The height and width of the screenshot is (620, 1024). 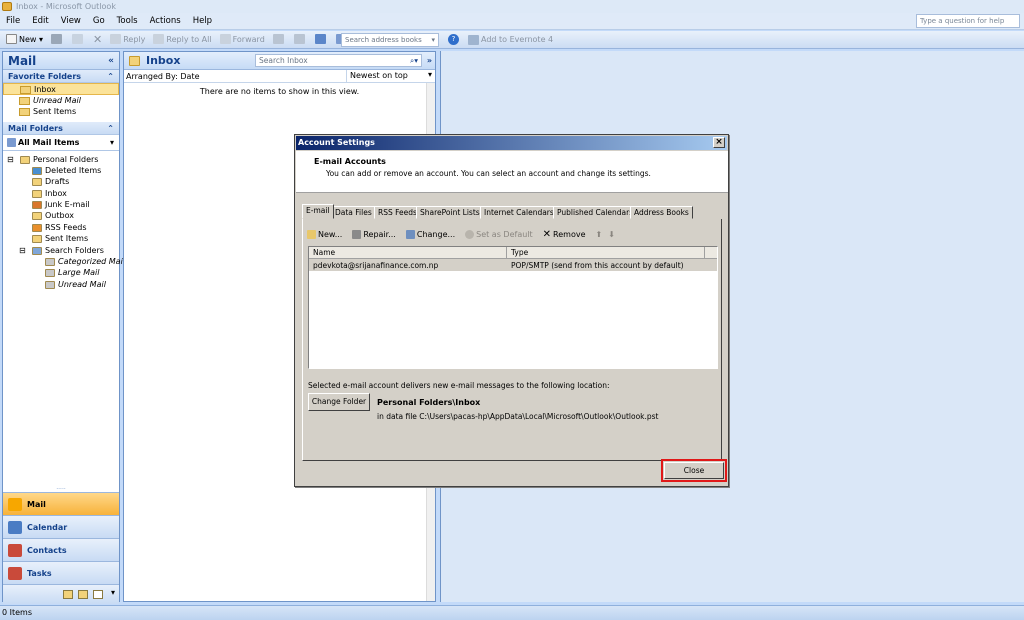 What do you see at coordinates (719, 142) in the screenshot?
I see `dialog-close-button: ×` at bounding box center [719, 142].